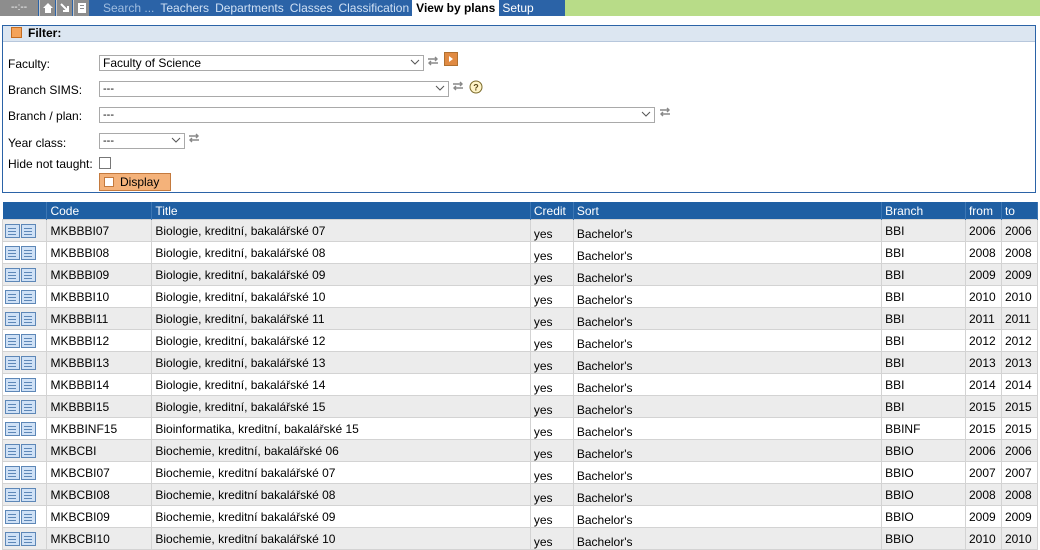 This screenshot has width=1040, height=550. I want to click on header-branch: Branch, so click(923, 211).